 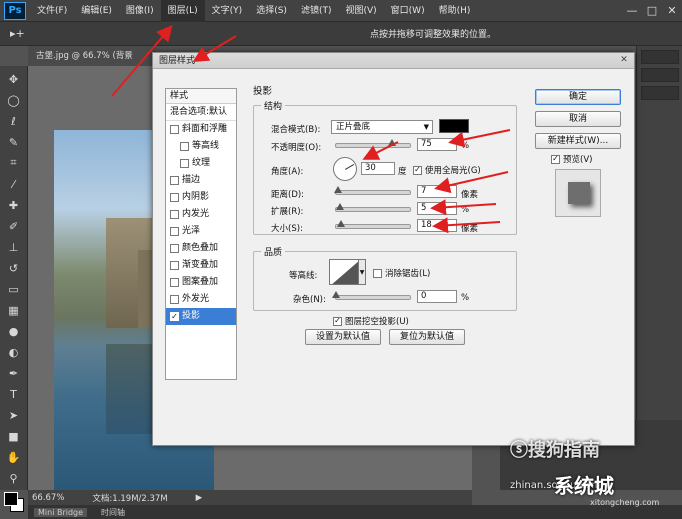 I want to click on close-window-icon: ✕, so click(x=672, y=11).